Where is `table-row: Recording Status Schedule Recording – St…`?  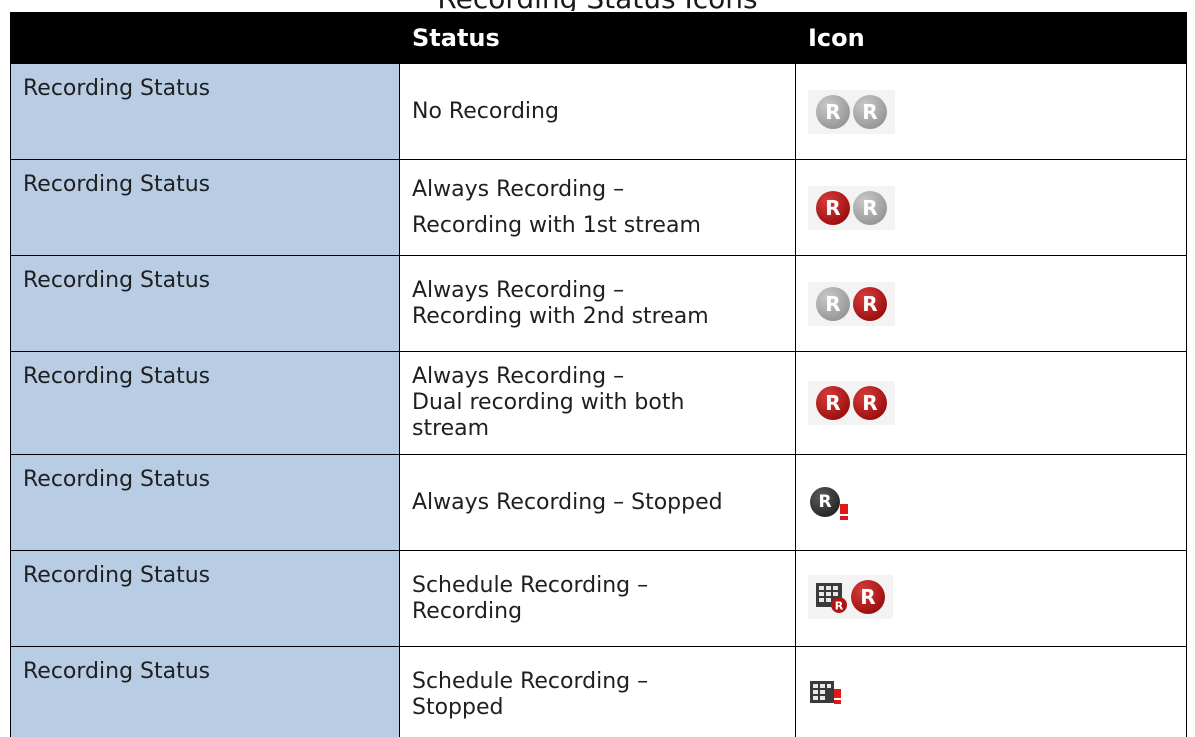 table-row: Recording Status Schedule Recording – St… is located at coordinates (598, 691).